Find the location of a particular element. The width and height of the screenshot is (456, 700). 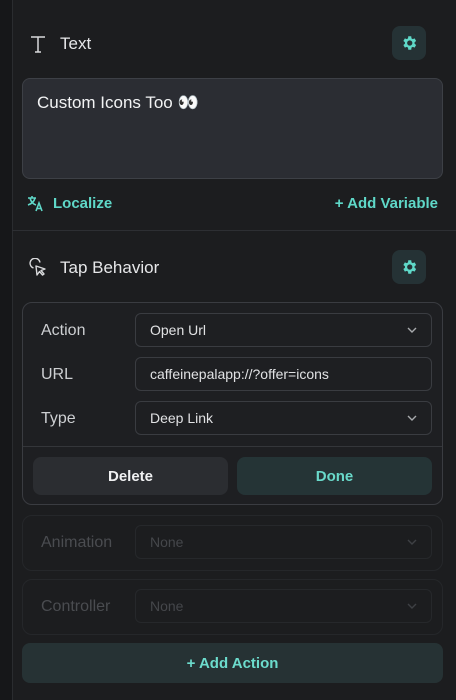

animation-select: None is located at coordinates (283, 542).